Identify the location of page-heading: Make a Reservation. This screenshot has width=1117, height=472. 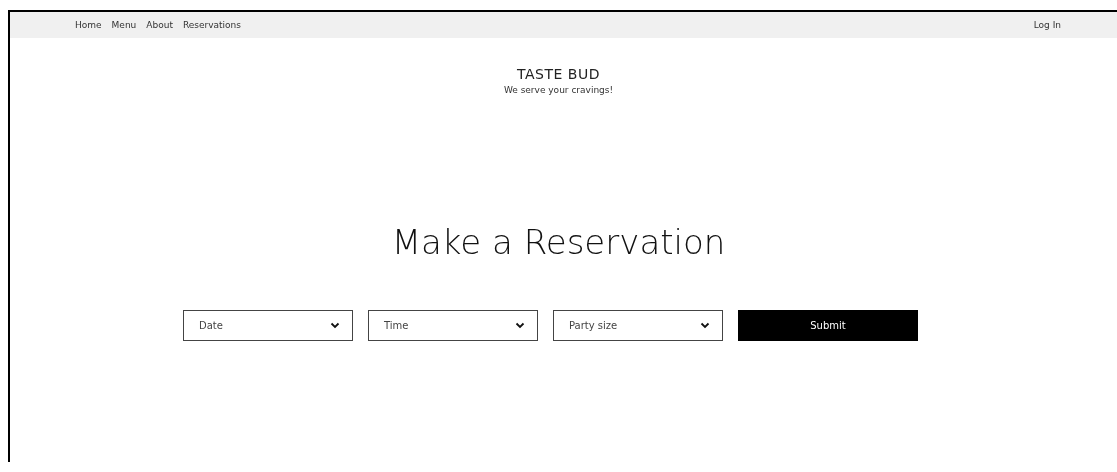
(558, 242).